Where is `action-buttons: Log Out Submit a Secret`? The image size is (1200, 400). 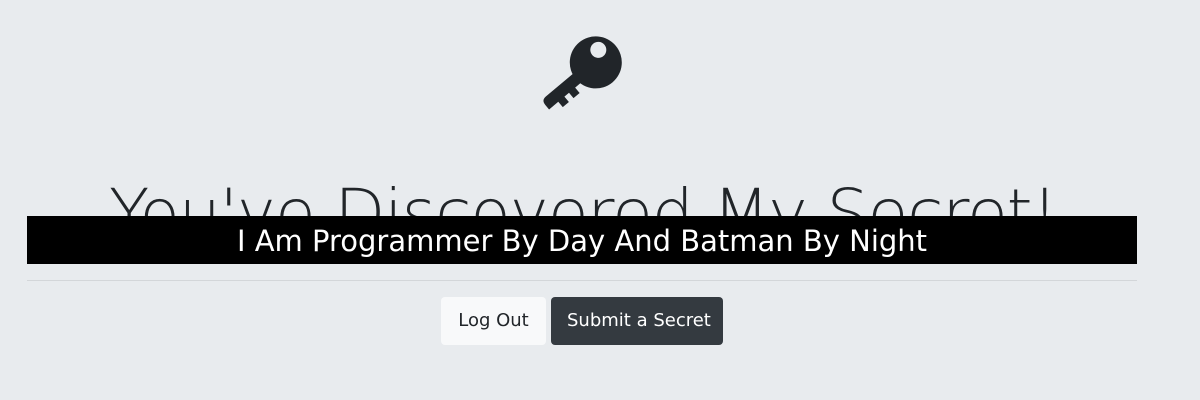
action-buttons: Log Out Submit a Secret is located at coordinates (582, 321).